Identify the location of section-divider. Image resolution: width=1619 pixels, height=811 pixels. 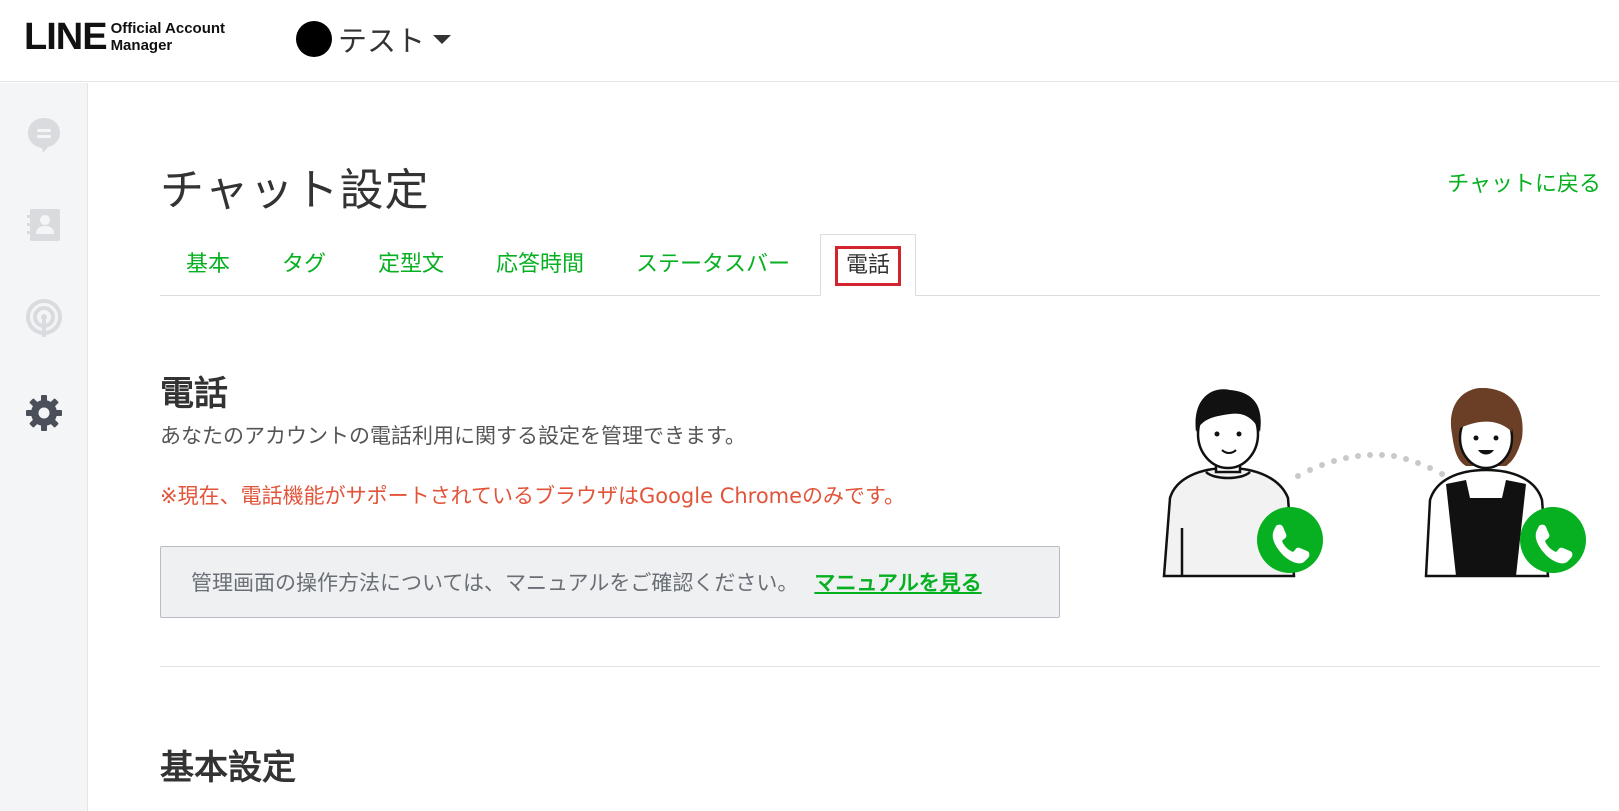
(880, 666).